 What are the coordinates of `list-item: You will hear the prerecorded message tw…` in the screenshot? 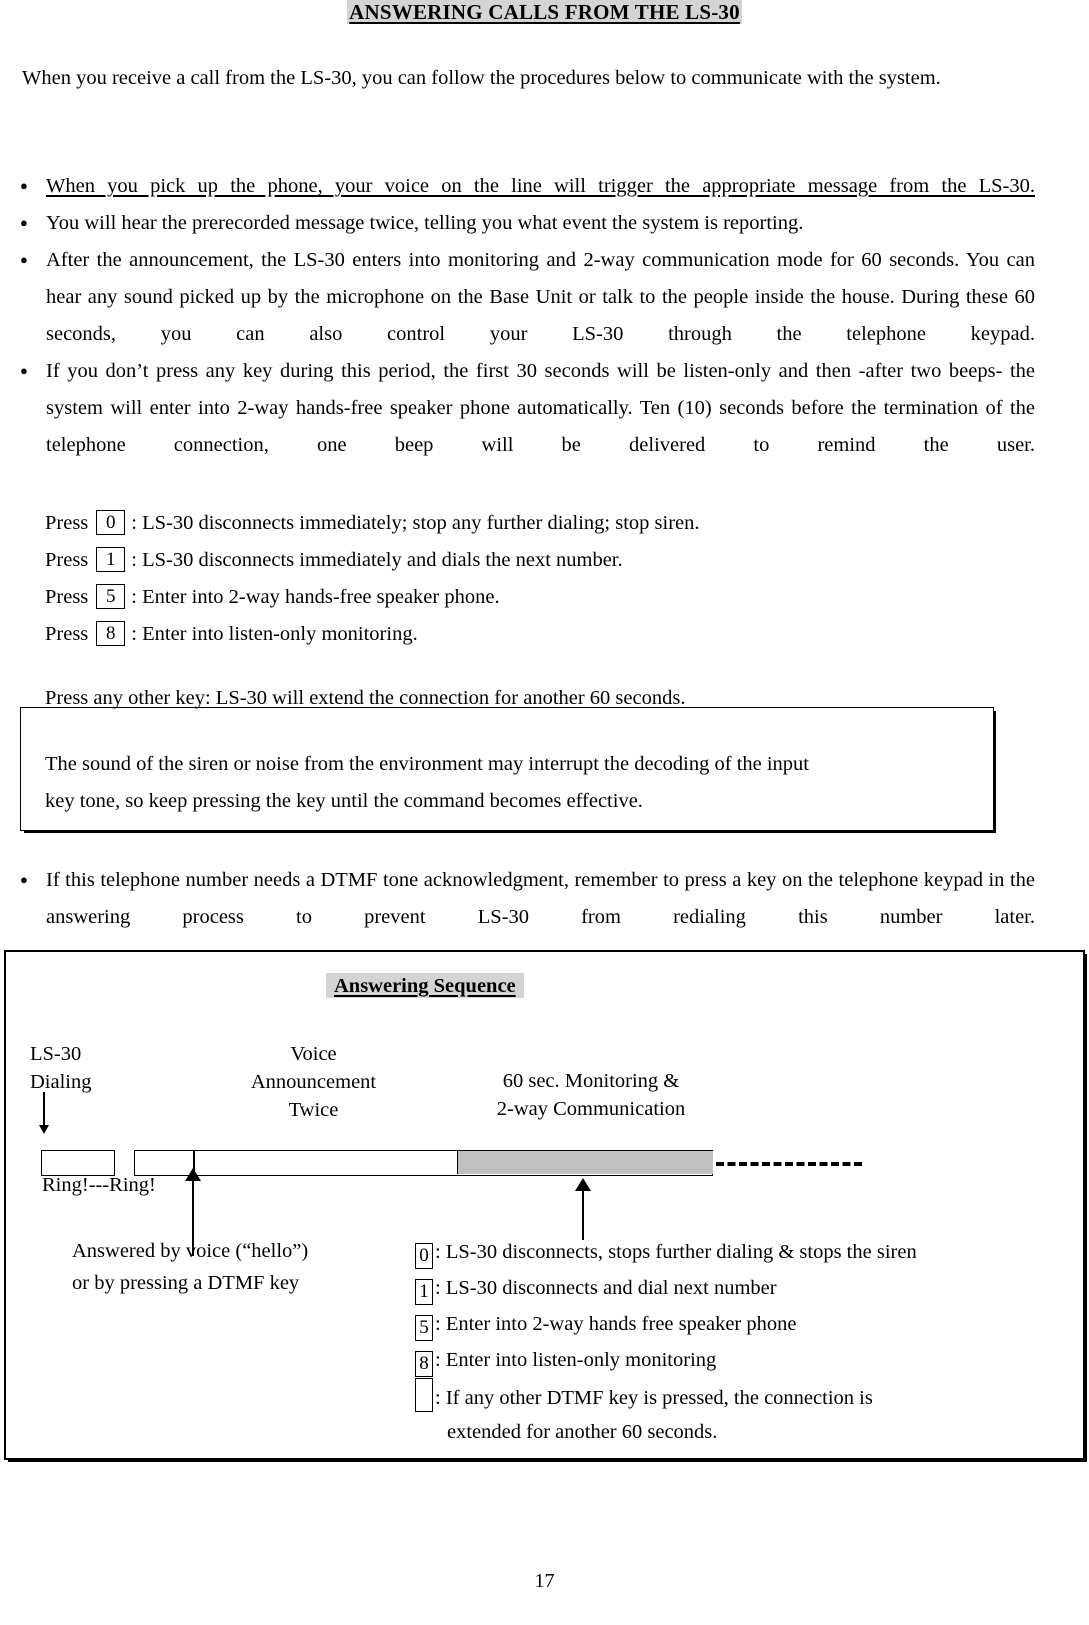 It's located at (527, 223).